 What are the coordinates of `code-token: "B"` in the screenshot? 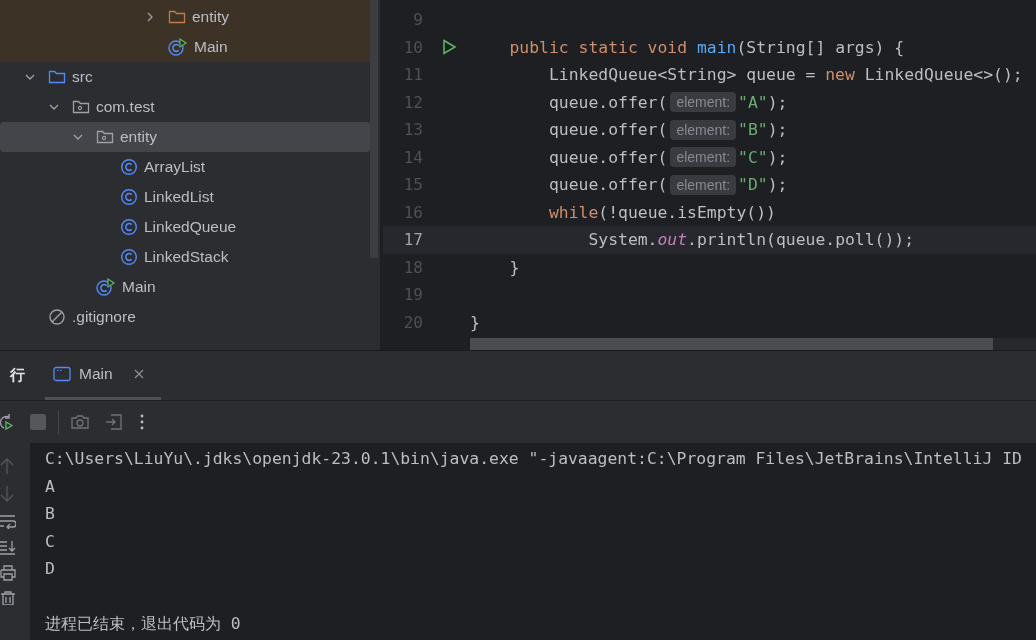 It's located at (753, 130).